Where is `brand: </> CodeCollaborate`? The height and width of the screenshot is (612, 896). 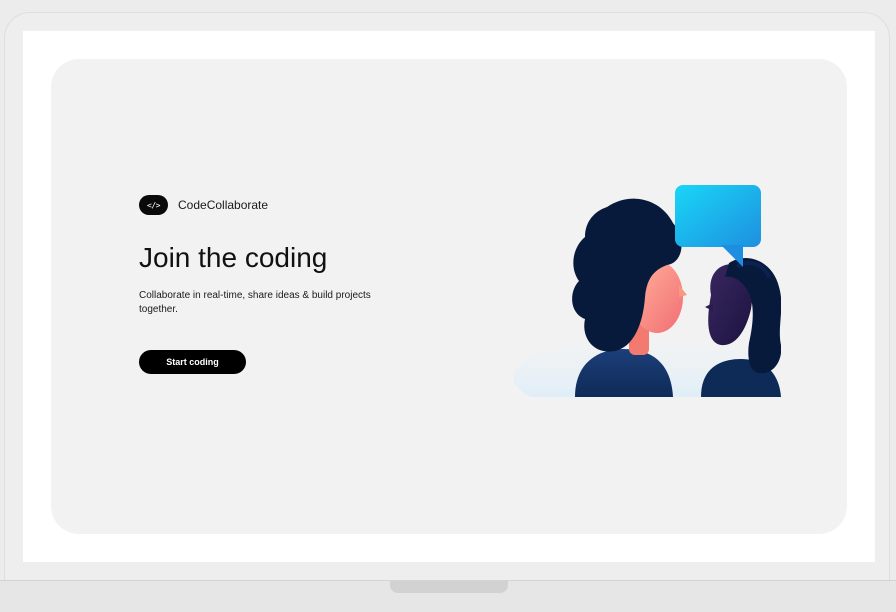
brand: </> CodeCollaborate is located at coordinates (203, 205).